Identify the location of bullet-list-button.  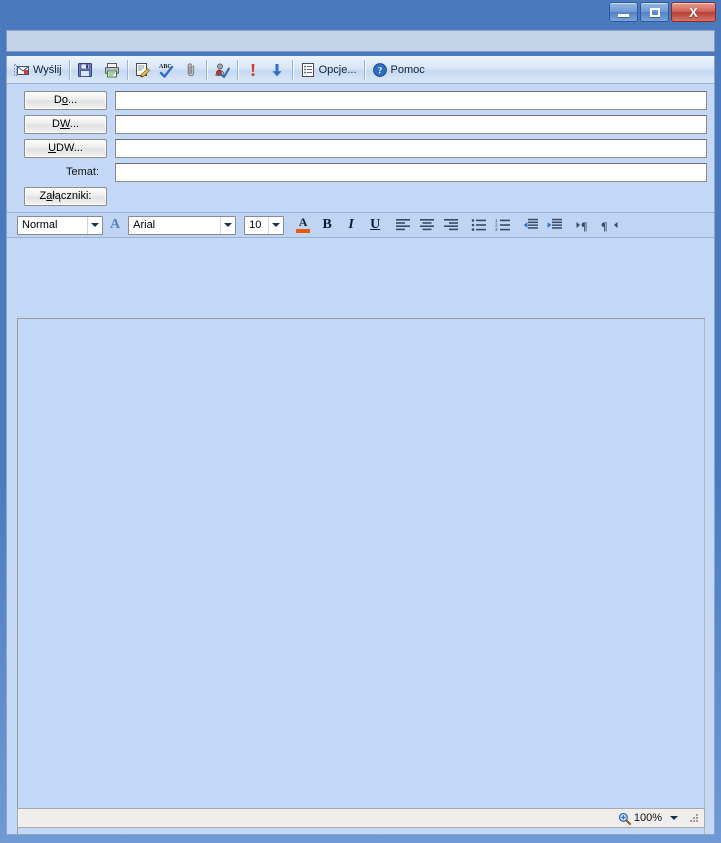
(479, 225).